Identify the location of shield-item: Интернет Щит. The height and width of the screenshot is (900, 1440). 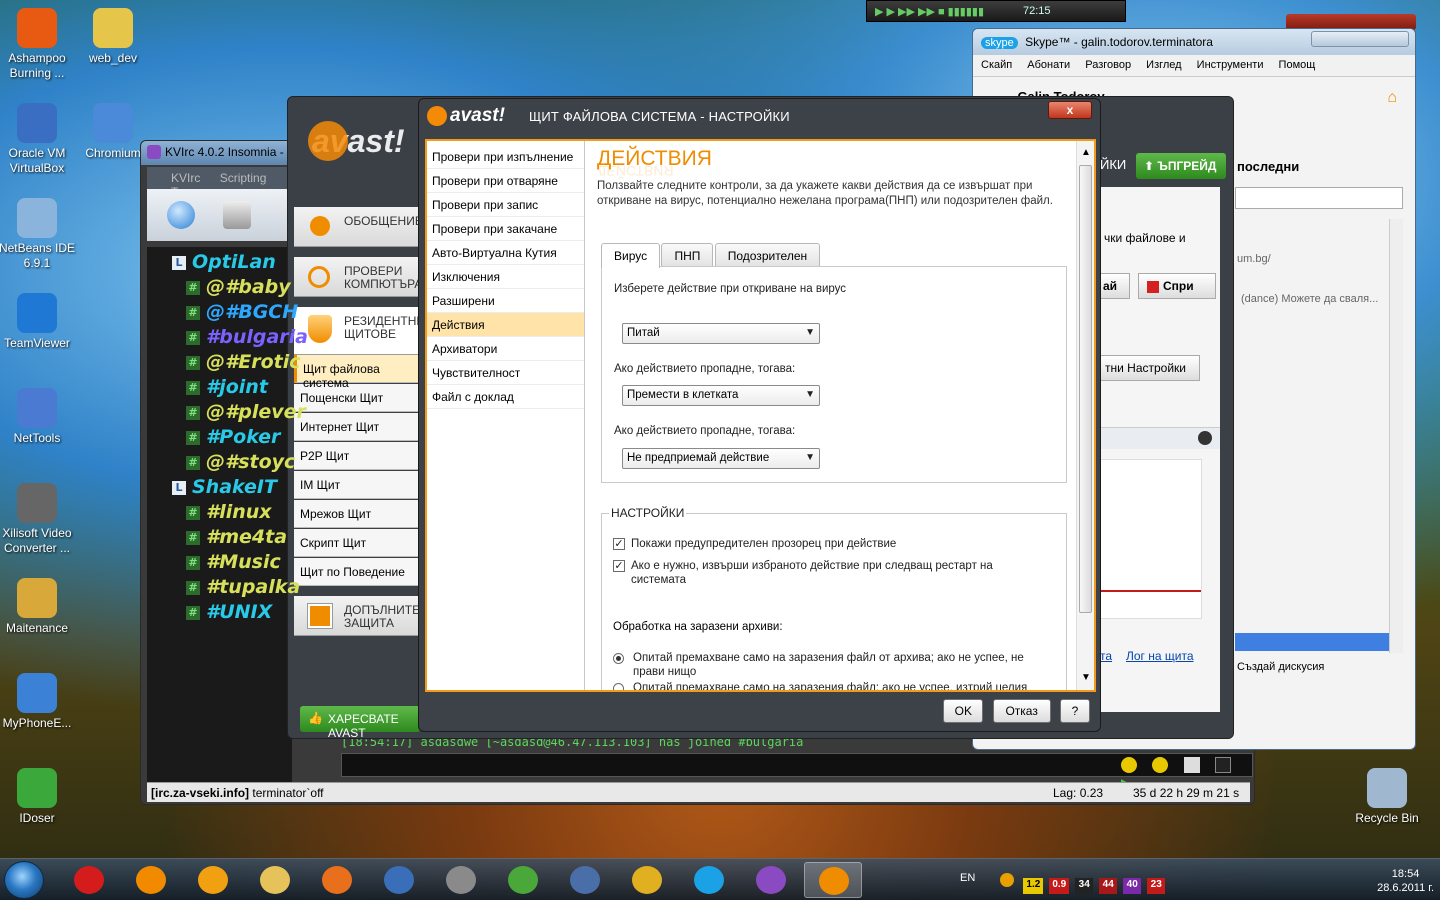
(356, 427).